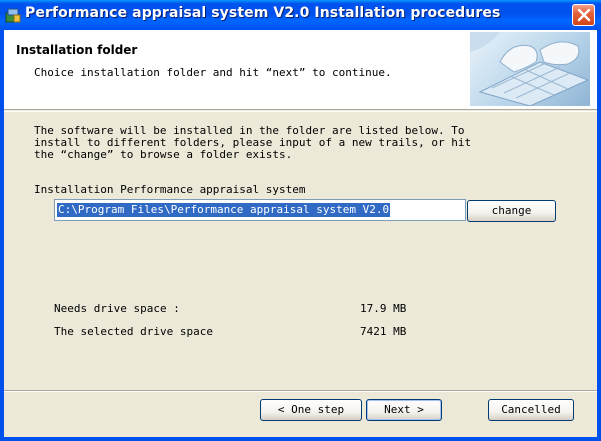  Describe the element at coordinates (133, 331) in the screenshot. I see `selected-space-label: The selected drive space` at that location.